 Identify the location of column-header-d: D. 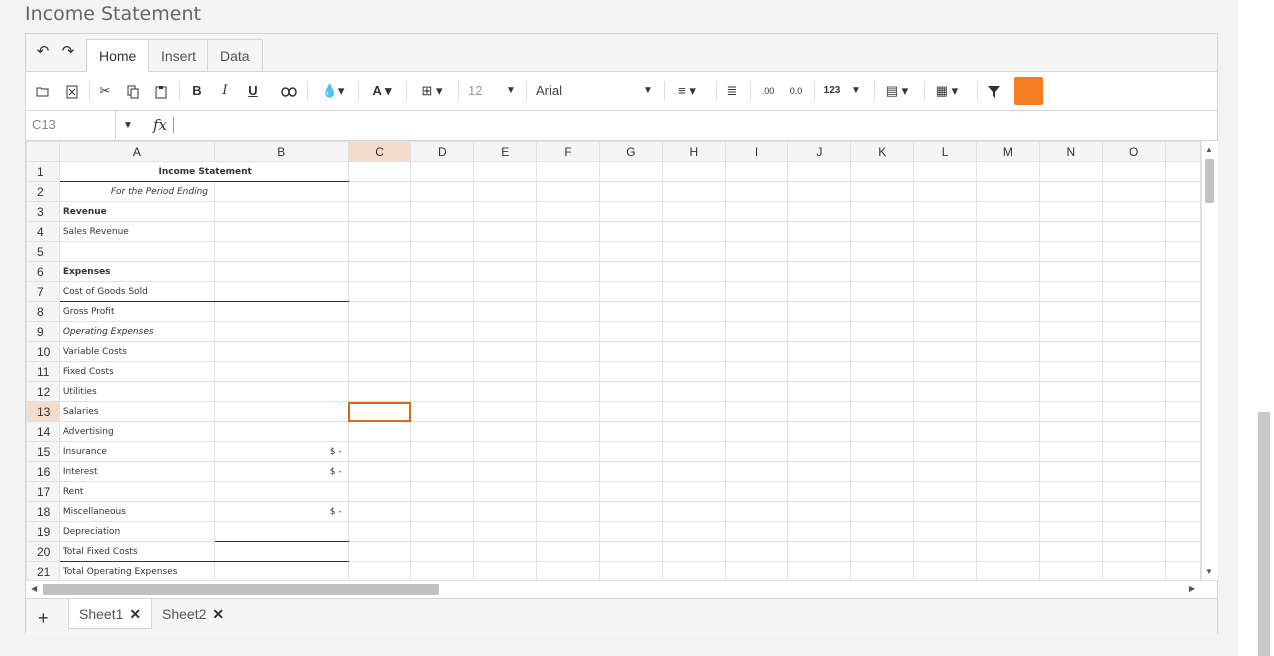
(442, 151).